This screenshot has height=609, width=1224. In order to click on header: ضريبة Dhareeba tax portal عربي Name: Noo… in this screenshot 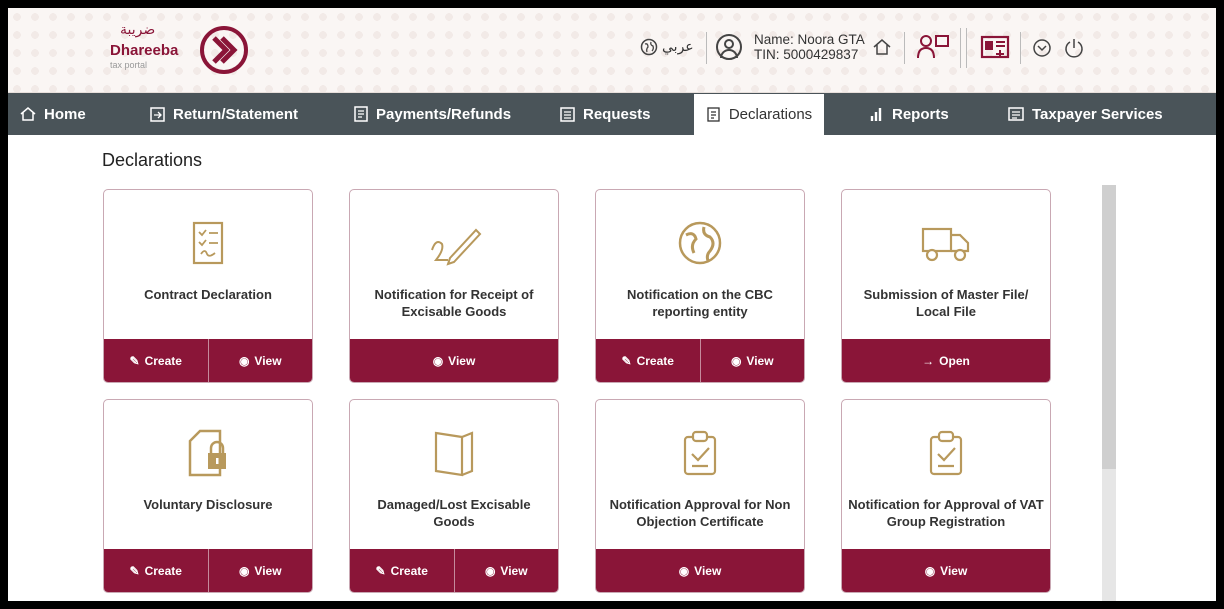, I will do `click(612, 50)`.